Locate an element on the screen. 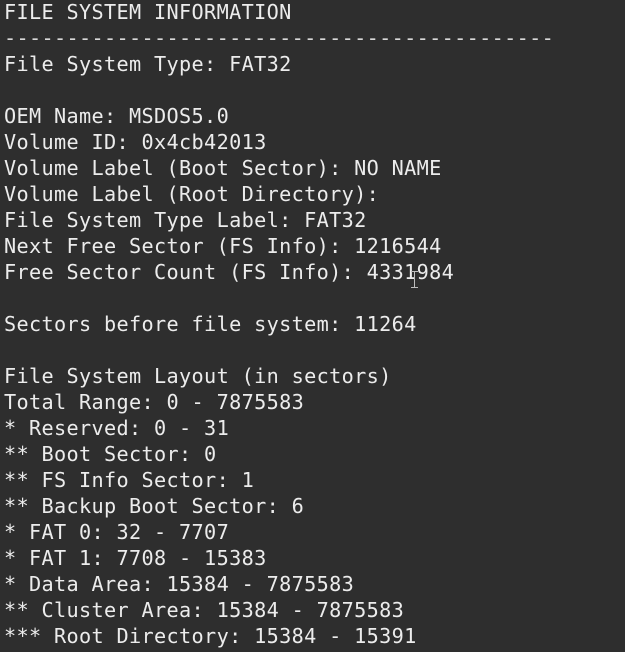  output-line: Next Free Sector (FS Info): 1216544 is located at coordinates (223, 246).